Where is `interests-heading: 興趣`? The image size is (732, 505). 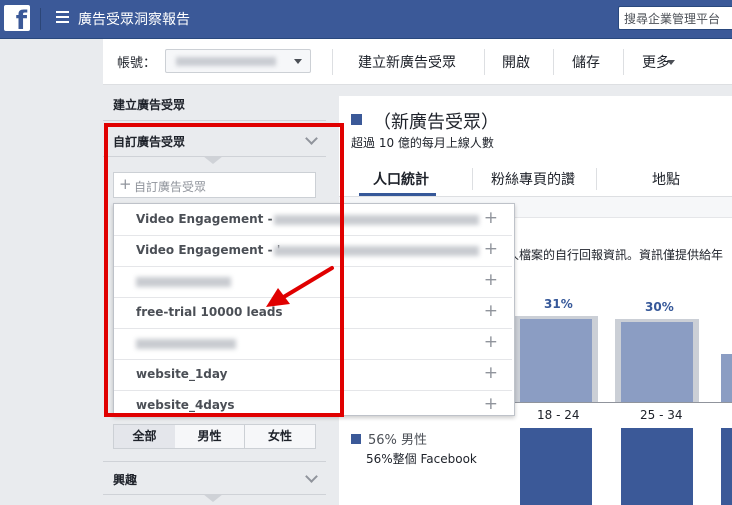 interests-heading: 興趣 is located at coordinates (125, 479).